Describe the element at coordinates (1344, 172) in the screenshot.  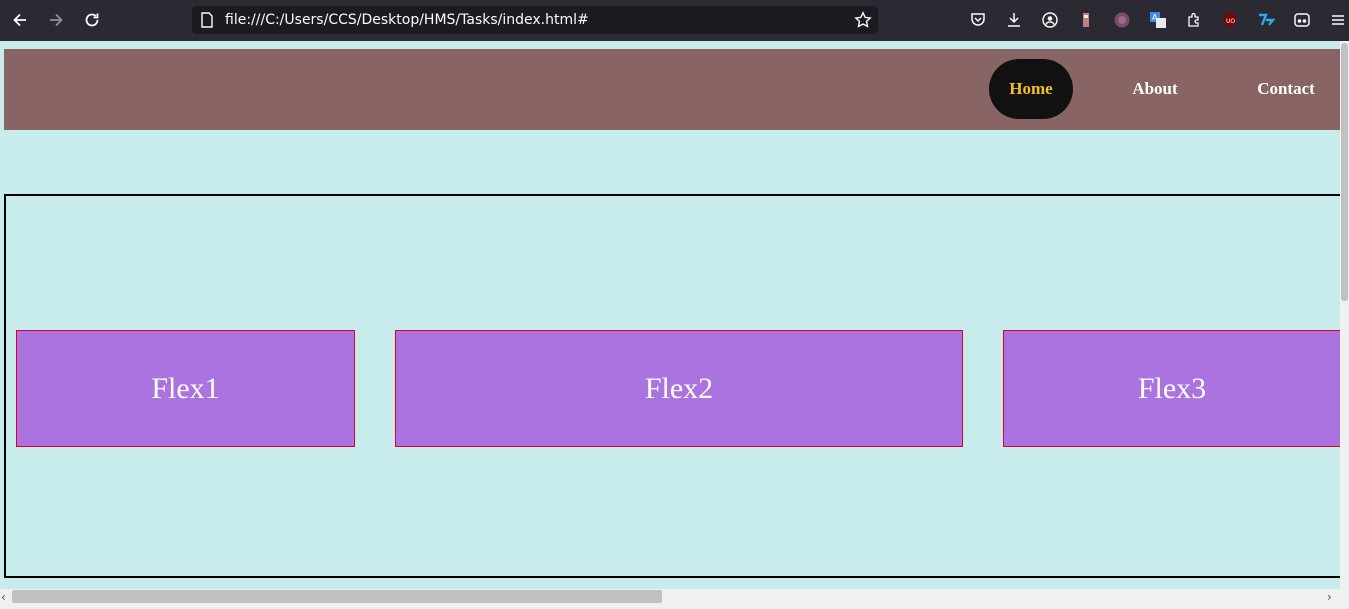
I see `vertical-scroll-thumb` at that location.